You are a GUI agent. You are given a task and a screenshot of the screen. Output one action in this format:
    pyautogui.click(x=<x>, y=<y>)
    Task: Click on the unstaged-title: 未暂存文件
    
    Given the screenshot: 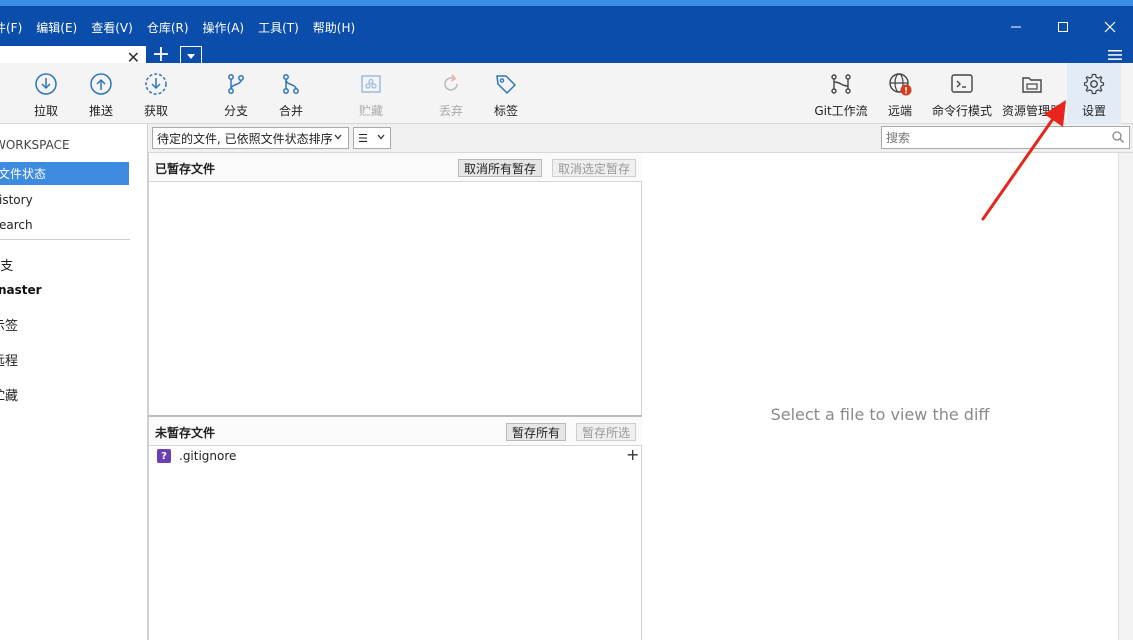 What is the action you would take?
    pyautogui.click(x=185, y=433)
    